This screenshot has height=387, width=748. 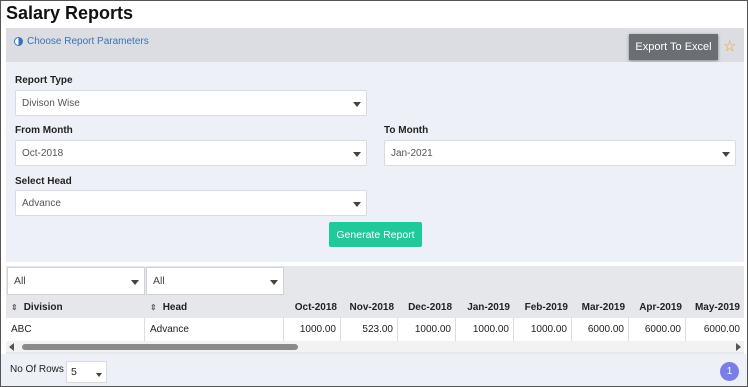 I want to click on horizontal-scrollbar, so click(x=375, y=346).